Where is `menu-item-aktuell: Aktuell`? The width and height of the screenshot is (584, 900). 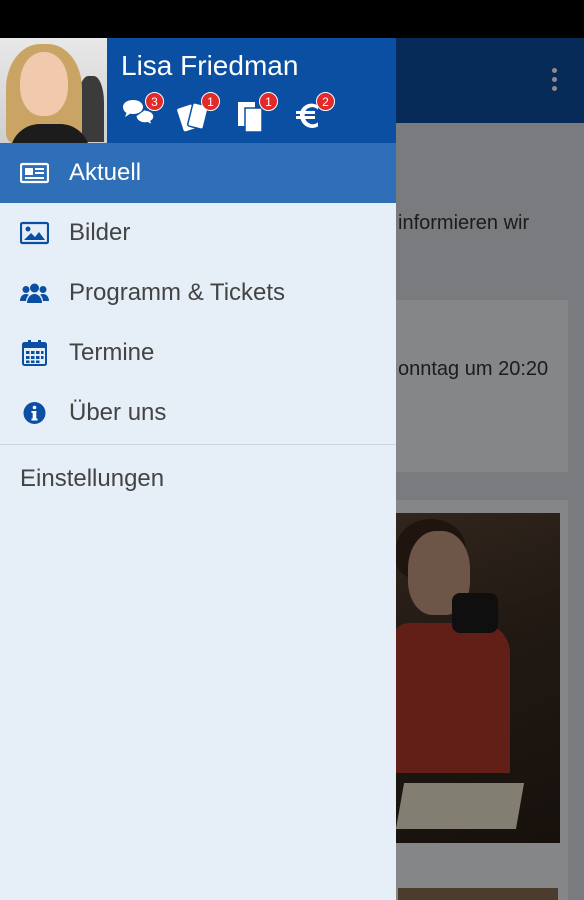
menu-item-aktuell: Aktuell is located at coordinates (198, 173).